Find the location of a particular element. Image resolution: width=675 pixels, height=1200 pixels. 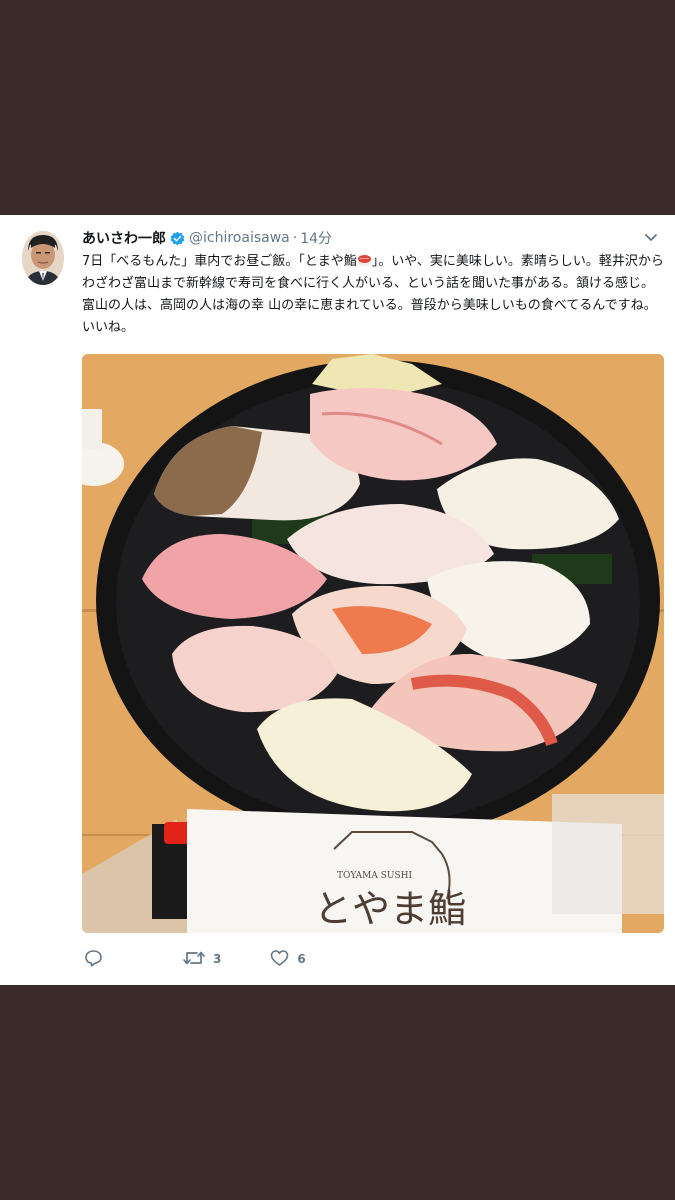

author-handle: @ichiroaisawa is located at coordinates (239, 238).